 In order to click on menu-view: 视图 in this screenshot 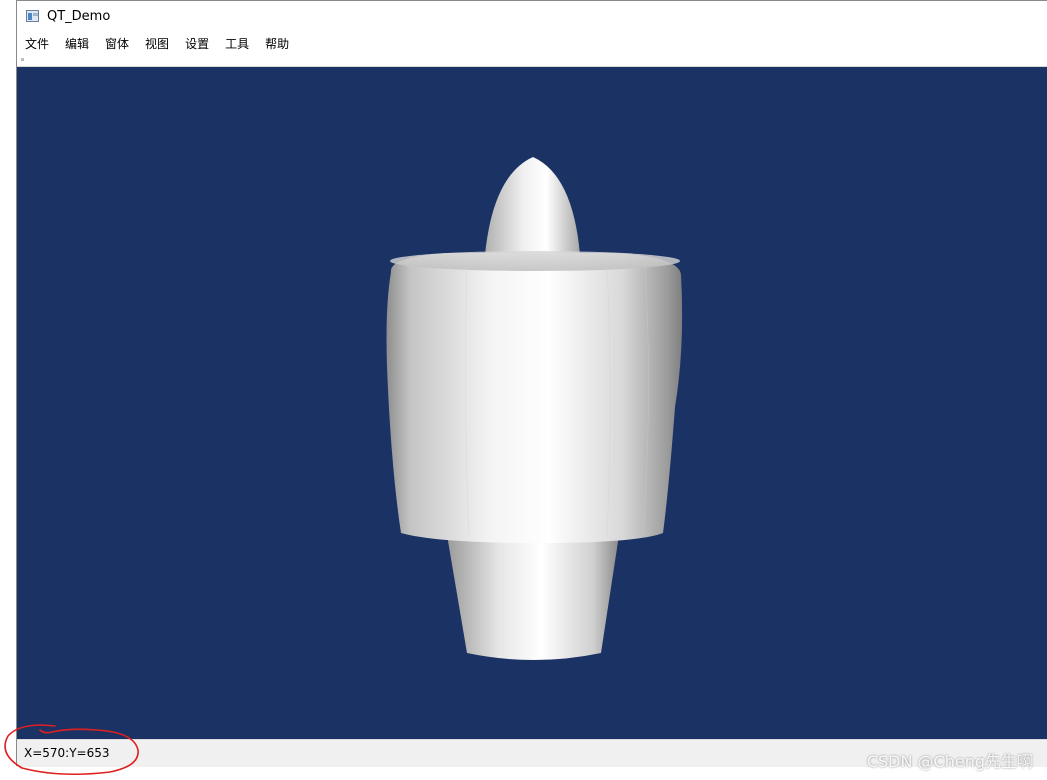, I will do `click(157, 44)`.